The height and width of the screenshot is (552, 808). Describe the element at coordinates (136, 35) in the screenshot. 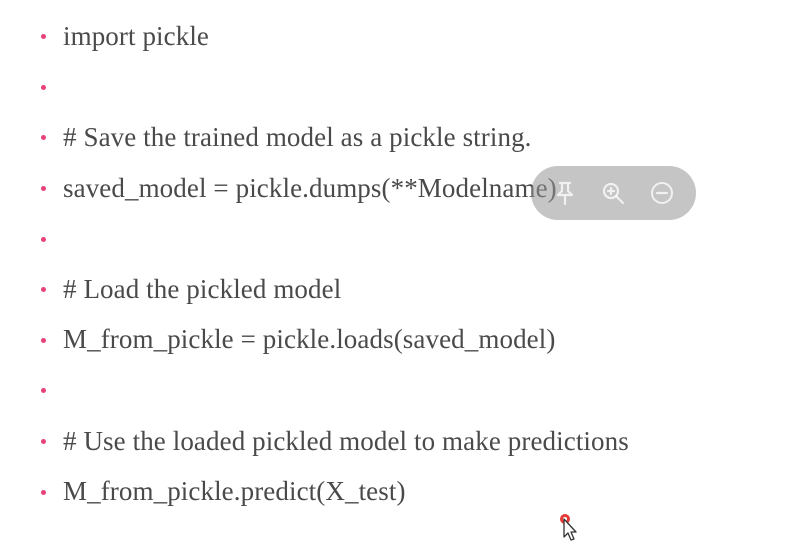

I see `code-line-text: import pickle` at that location.